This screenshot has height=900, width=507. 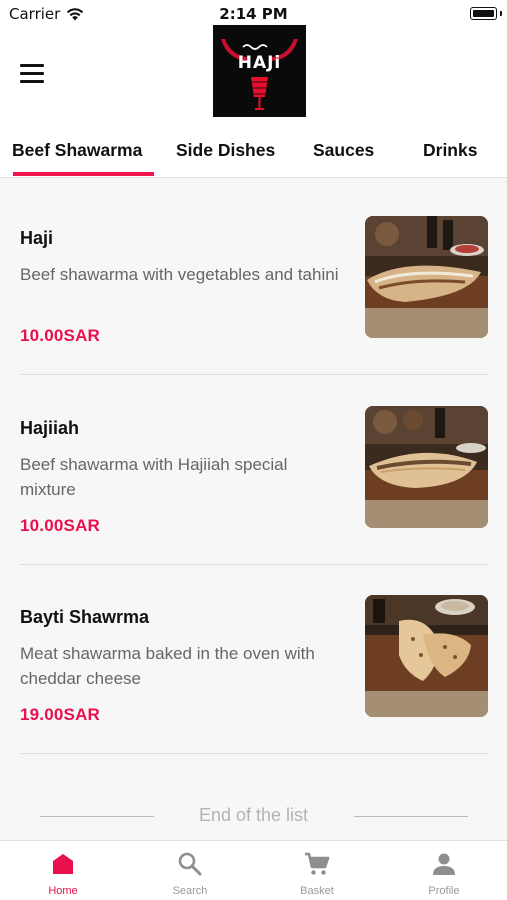 What do you see at coordinates (50, 428) in the screenshot?
I see `item-name: Hajiiah` at bounding box center [50, 428].